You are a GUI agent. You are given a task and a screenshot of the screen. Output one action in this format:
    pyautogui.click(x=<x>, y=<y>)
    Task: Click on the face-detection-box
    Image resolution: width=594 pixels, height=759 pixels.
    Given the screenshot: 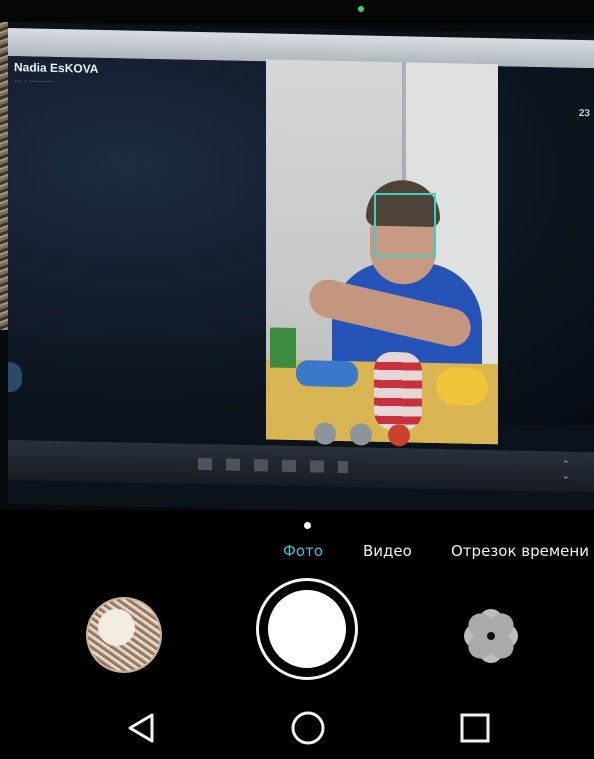 What is the action you would take?
    pyautogui.click(x=405, y=225)
    